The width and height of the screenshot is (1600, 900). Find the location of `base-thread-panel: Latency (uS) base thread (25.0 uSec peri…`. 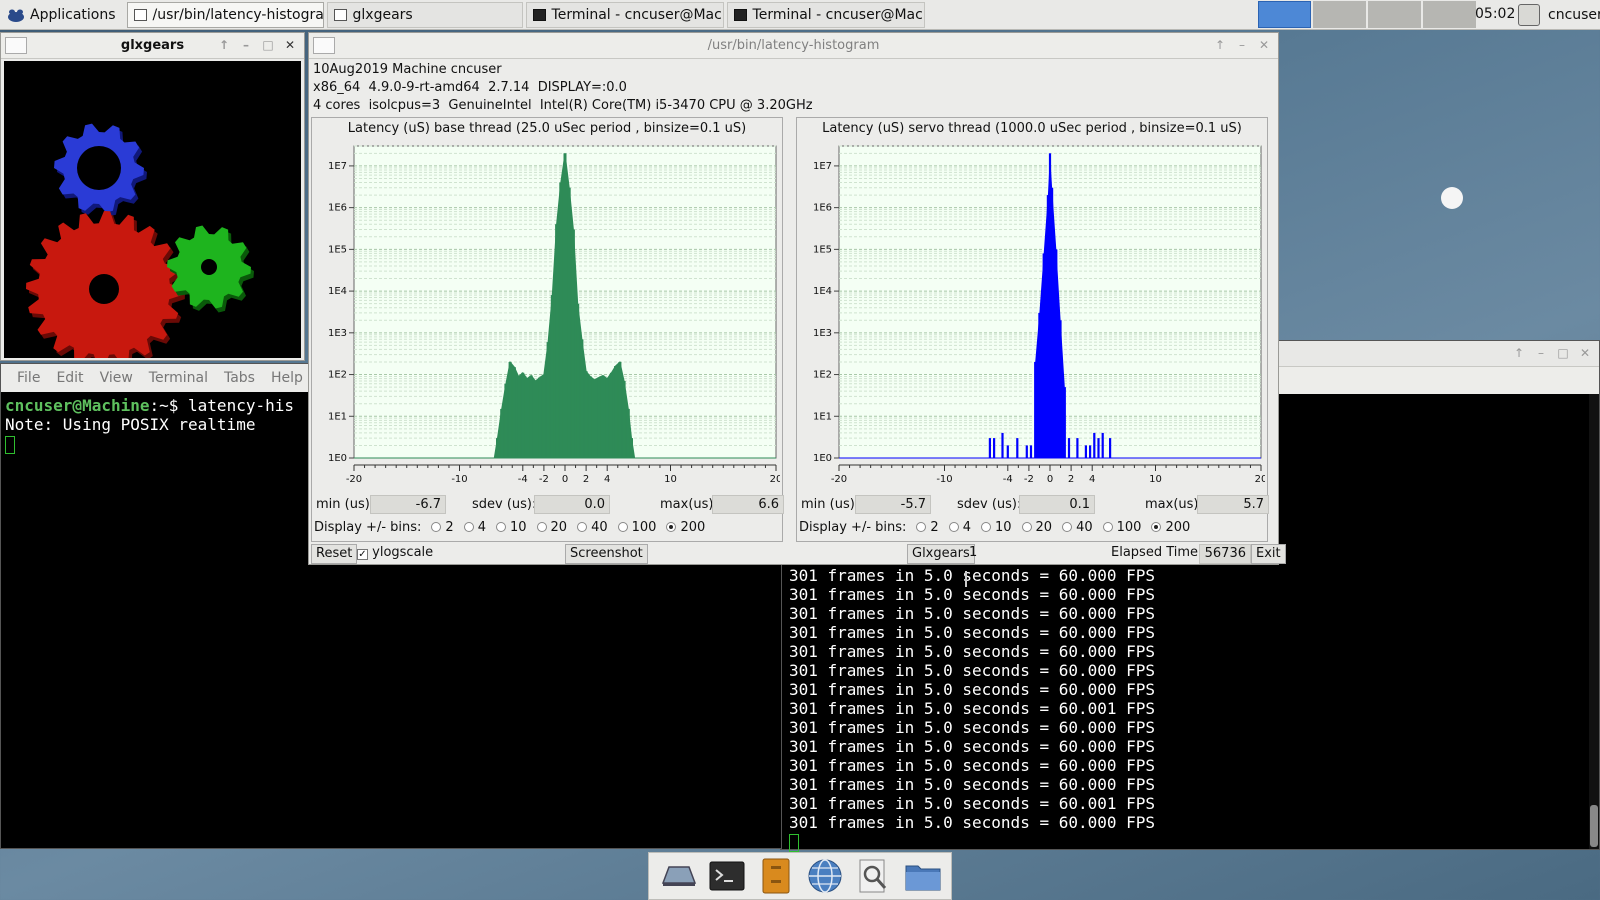

base-thread-panel: Latency (uS) base thread (25.0 uSec peri… is located at coordinates (547, 329).